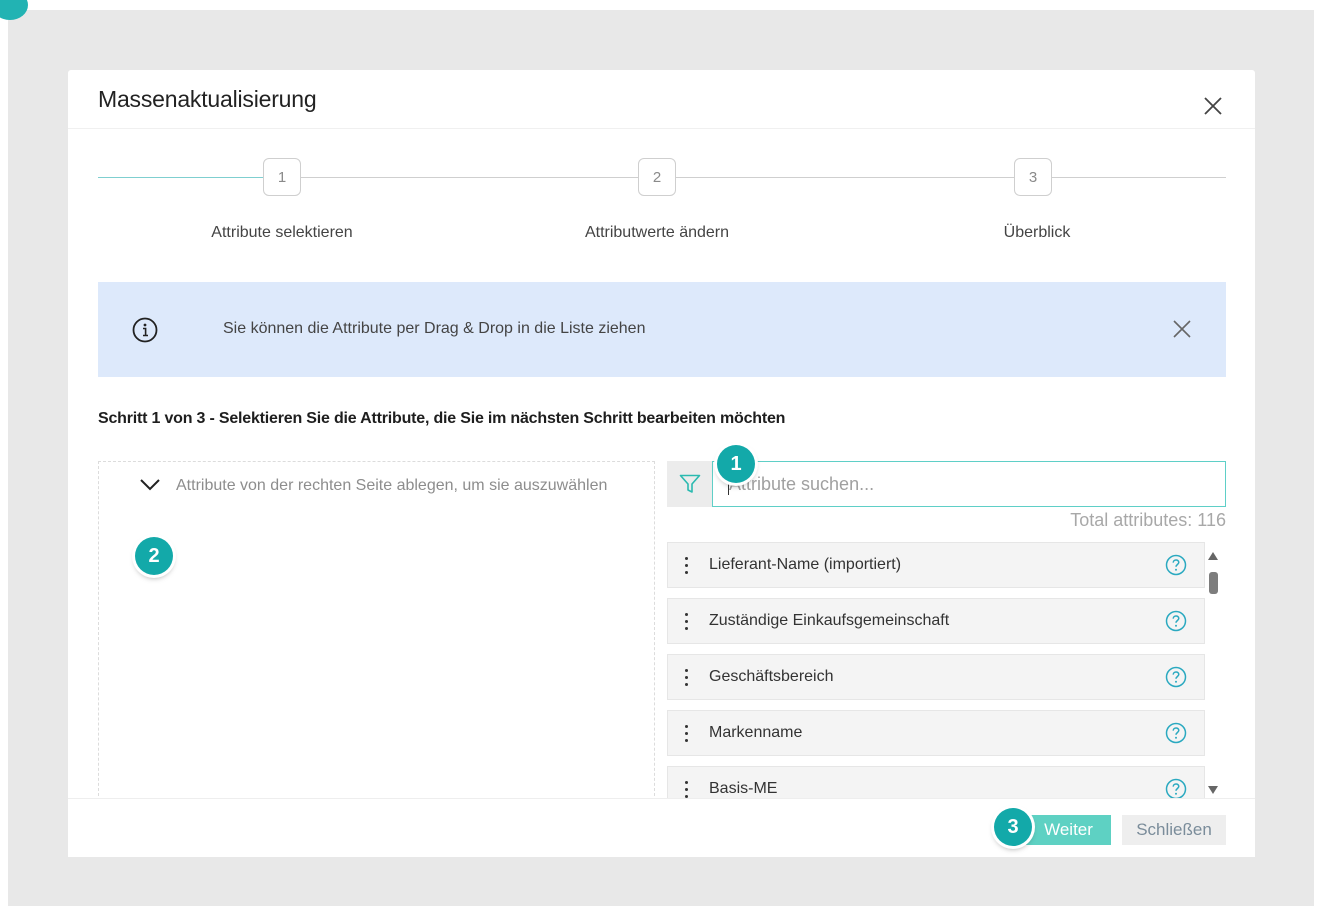  What do you see at coordinates (936, 782) in the screenshot?
I see `list-item: Basis-ME` at bounding box center [936, 782].